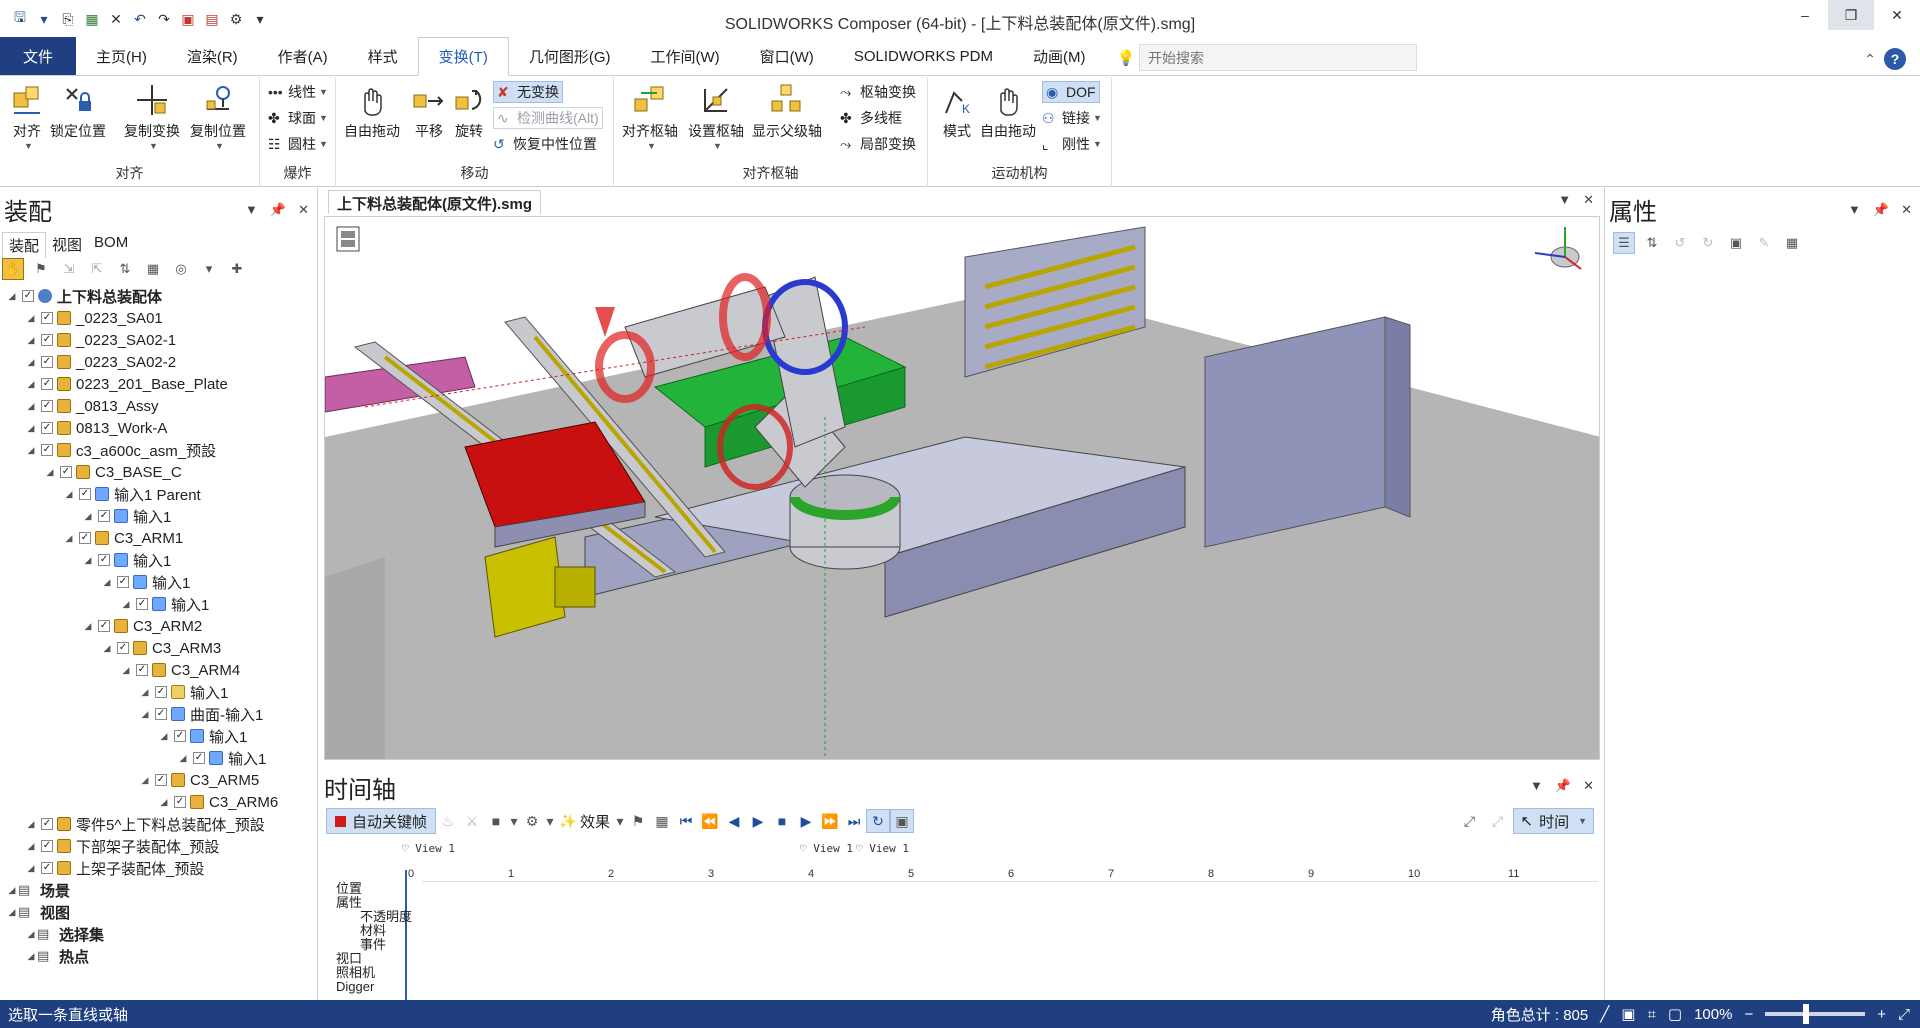  Describe the element at coordinates (548, 118) in the screenshot. I see `detect-curve-button: ∿ 检测曲线(Alt)` at that location.